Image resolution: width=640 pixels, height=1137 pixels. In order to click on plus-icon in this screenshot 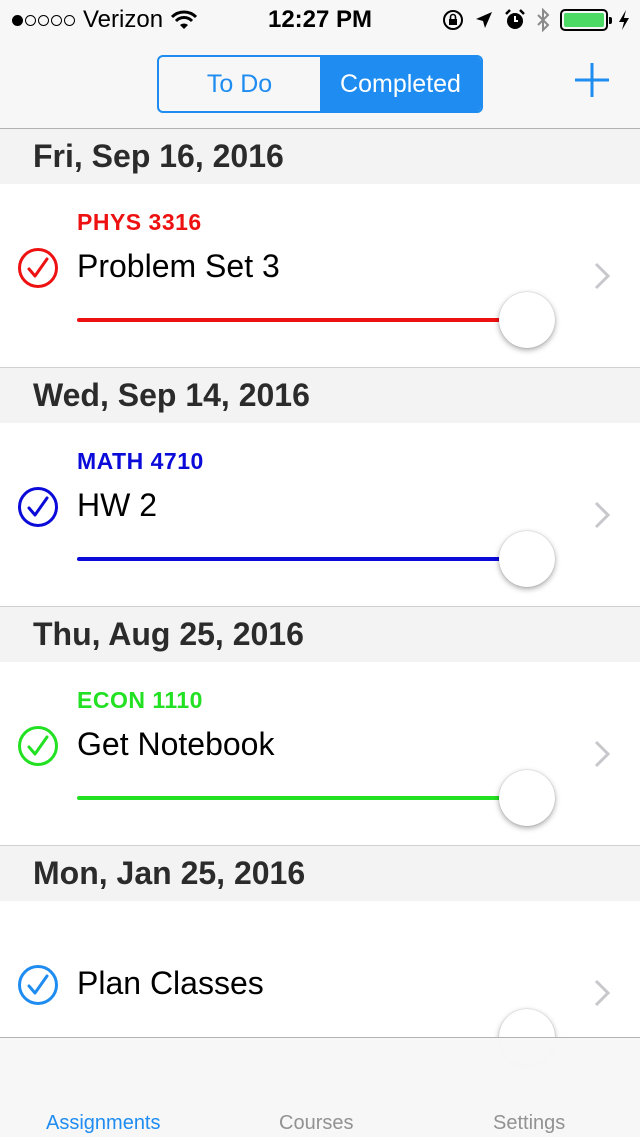, I will do `click(592, 80)`.